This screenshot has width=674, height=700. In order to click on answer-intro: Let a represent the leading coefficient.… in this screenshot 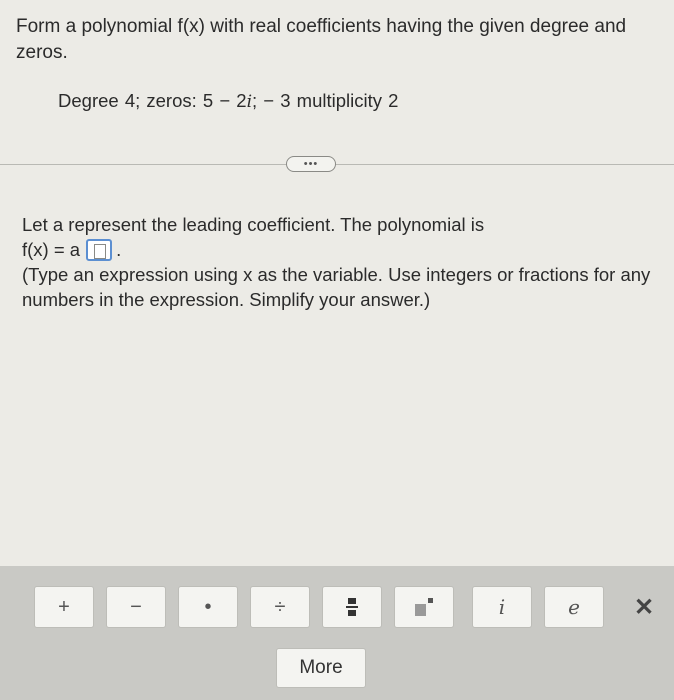, I will do `click(253, 224)`.